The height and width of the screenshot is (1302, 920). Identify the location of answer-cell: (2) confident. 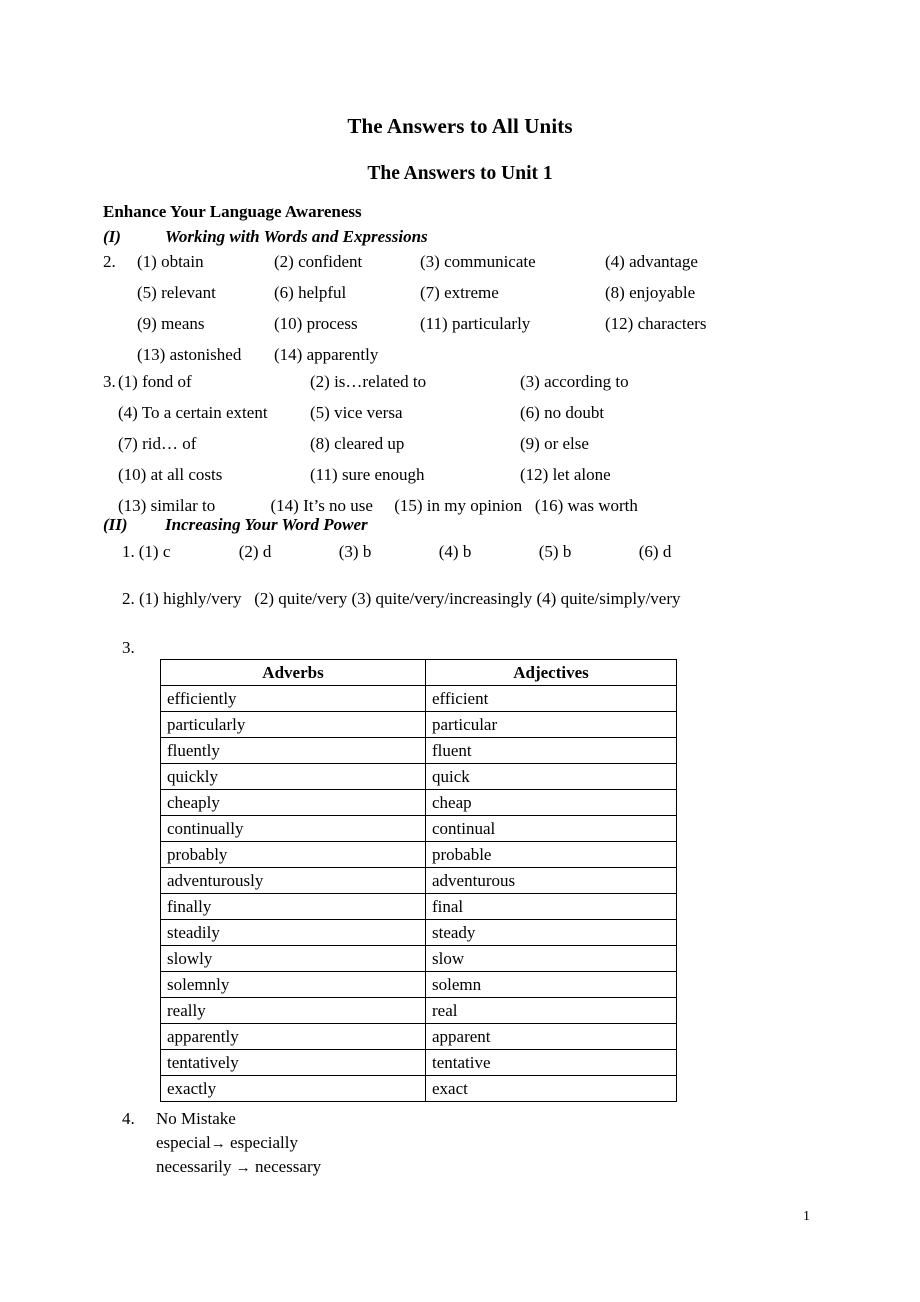
(318, 261).